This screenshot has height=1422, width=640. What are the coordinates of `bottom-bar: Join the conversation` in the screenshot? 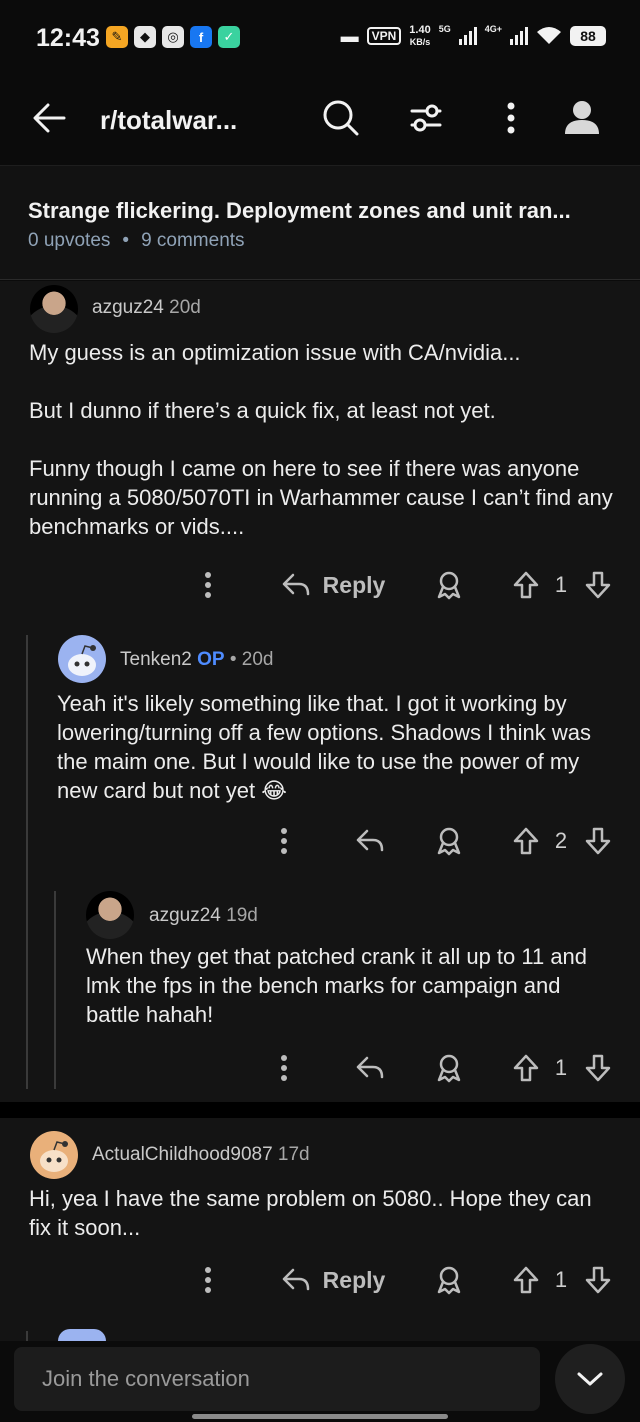 It's located at (320, 1381).